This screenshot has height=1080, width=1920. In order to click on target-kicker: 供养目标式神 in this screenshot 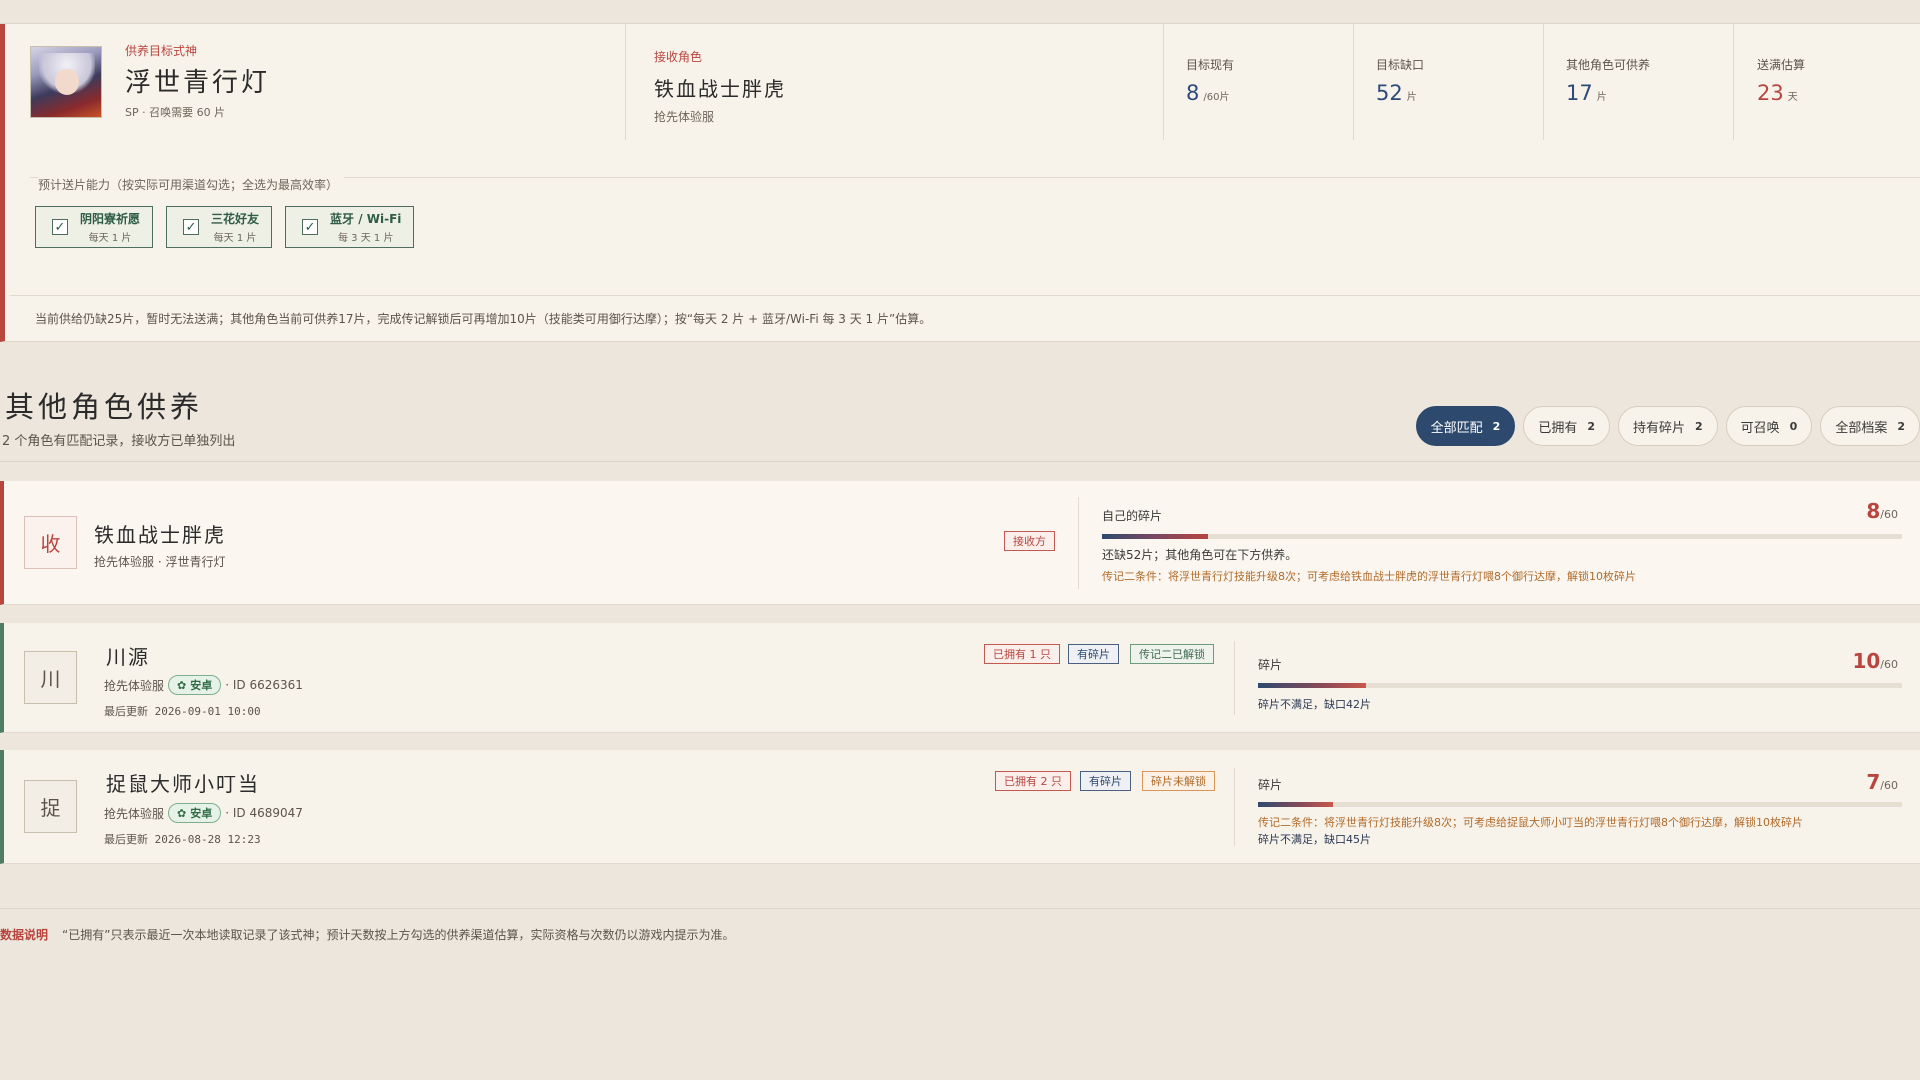, I will do `click(161, 51)`.